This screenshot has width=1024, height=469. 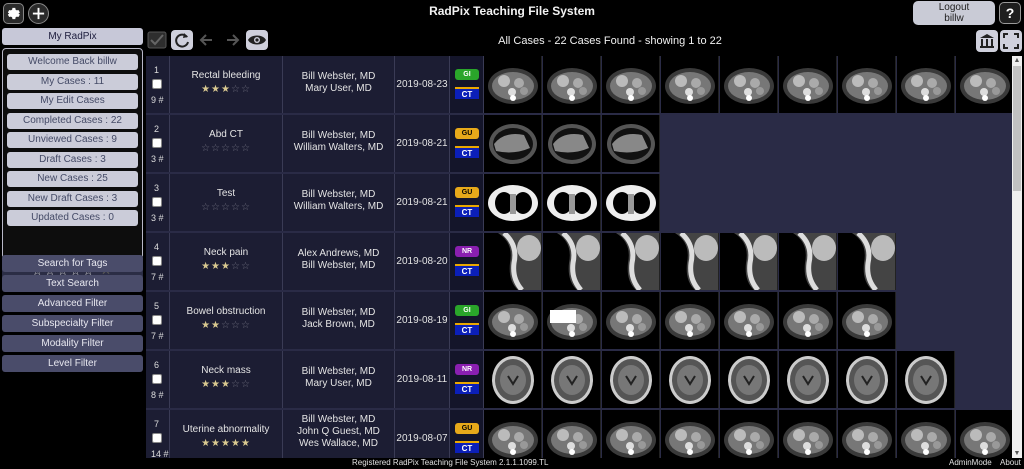 I want to click on sidebar-item-my-edit-cases: My Edit Cases, so click(x=72, y=101).